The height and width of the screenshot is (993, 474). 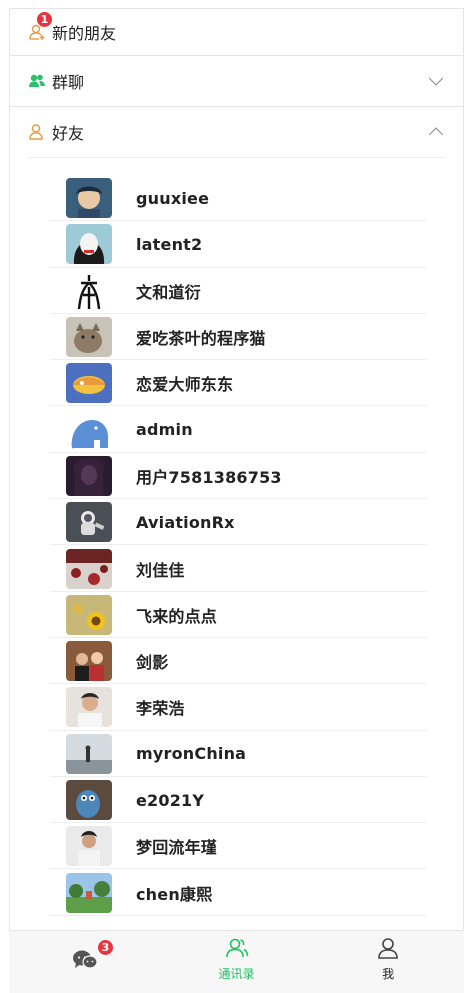 I want to click on tab-me-label: 我, so click(x=388, y=974).